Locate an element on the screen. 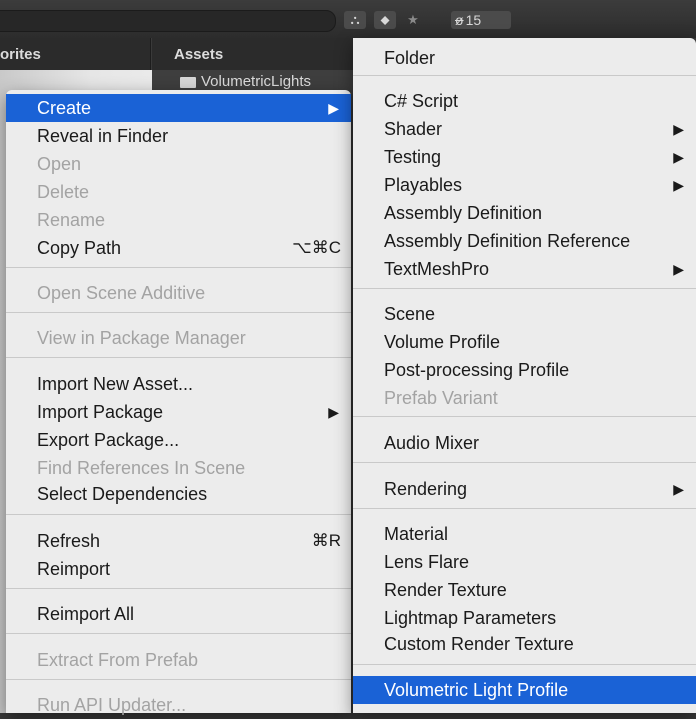  menu-item-label: Render Texture is located at coordinates (445, 590).